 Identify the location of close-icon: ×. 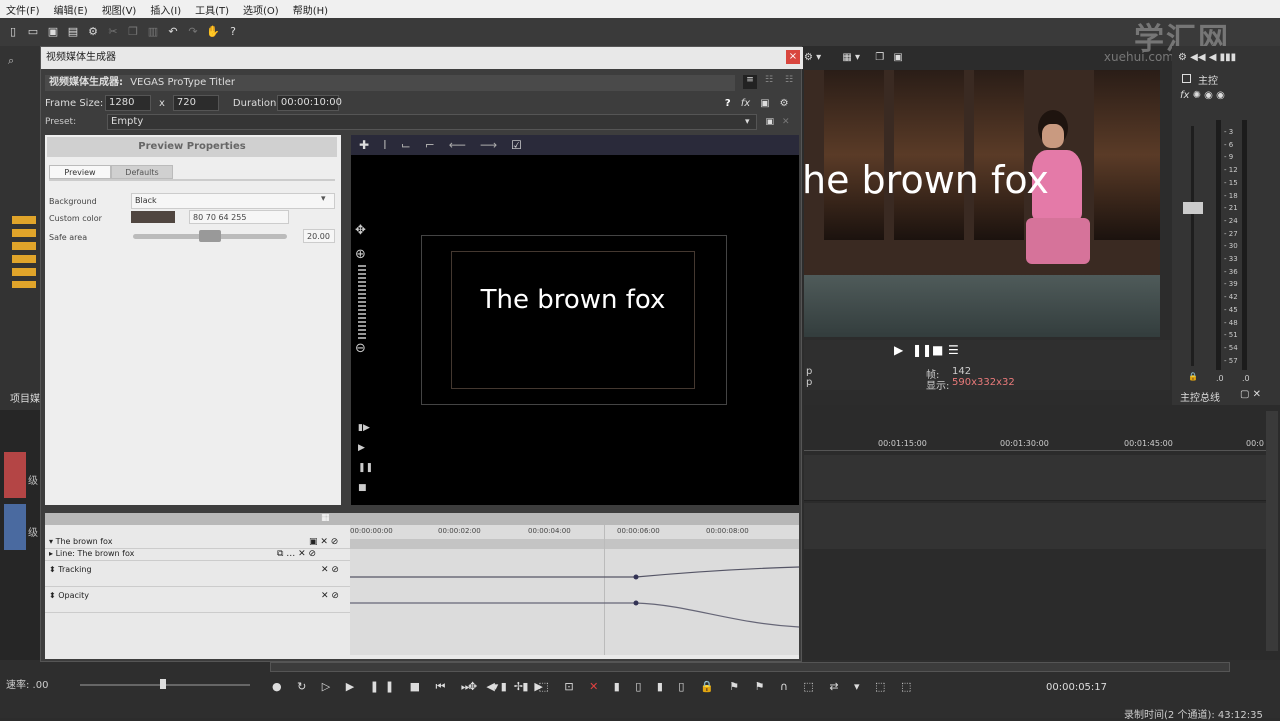
(793, 57).